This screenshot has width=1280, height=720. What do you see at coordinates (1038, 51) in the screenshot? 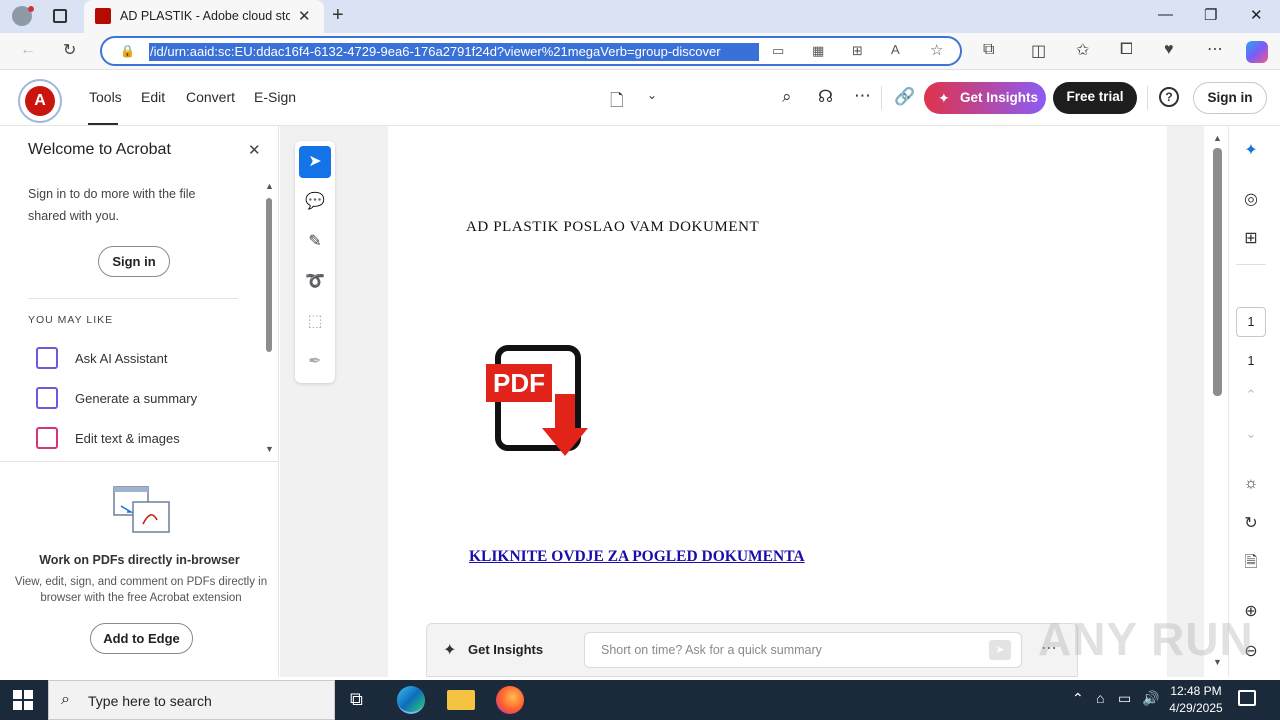
I see `split-screen-icon: ◫` at bounding box center [1038, 51].